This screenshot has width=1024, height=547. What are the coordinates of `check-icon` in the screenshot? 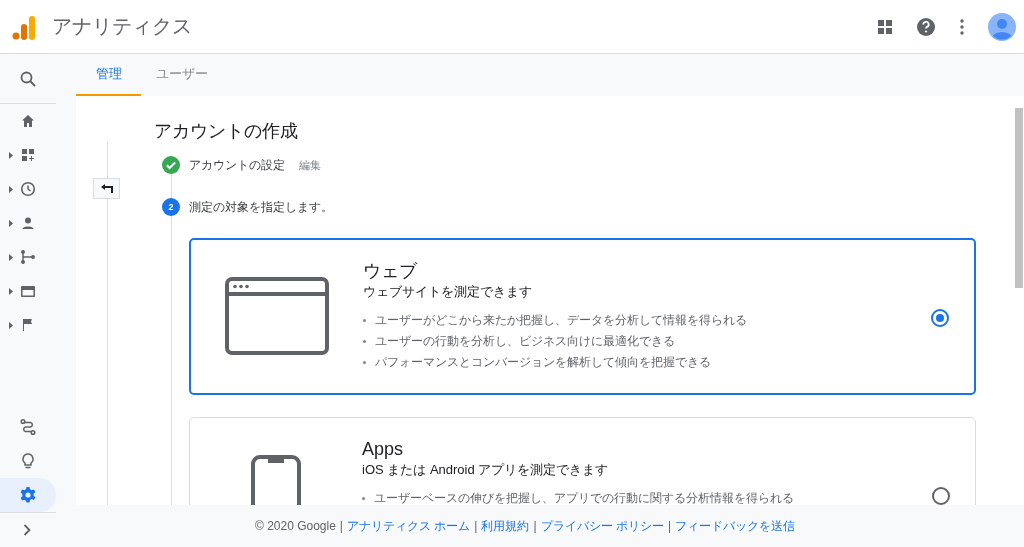 It's located at (171, 165).